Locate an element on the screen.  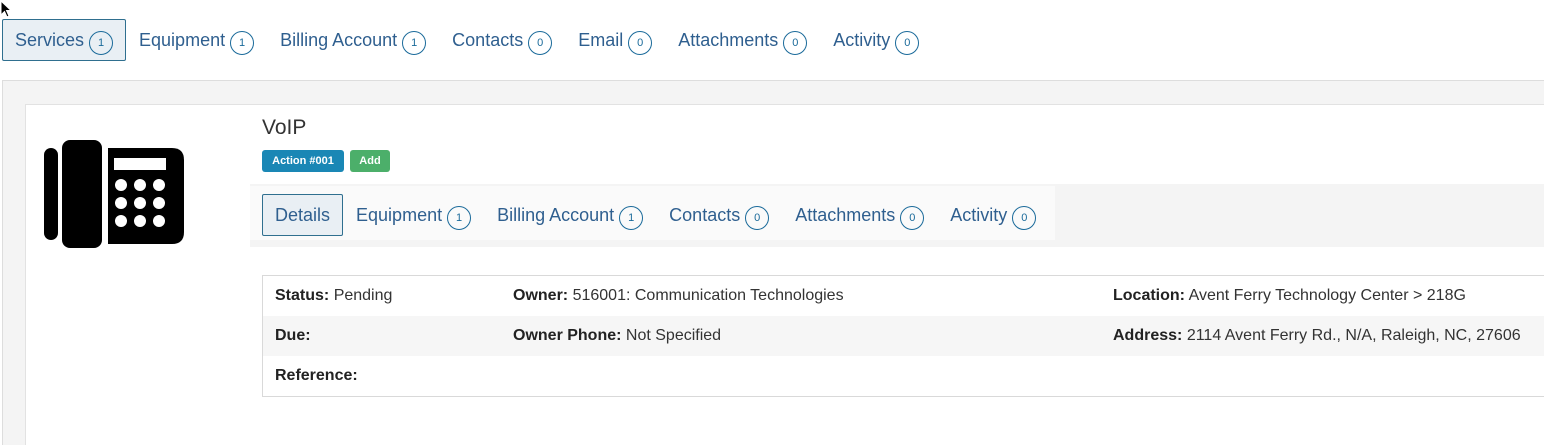
tab-contacts: Contacts 0 is located at coordinates (502, 40).